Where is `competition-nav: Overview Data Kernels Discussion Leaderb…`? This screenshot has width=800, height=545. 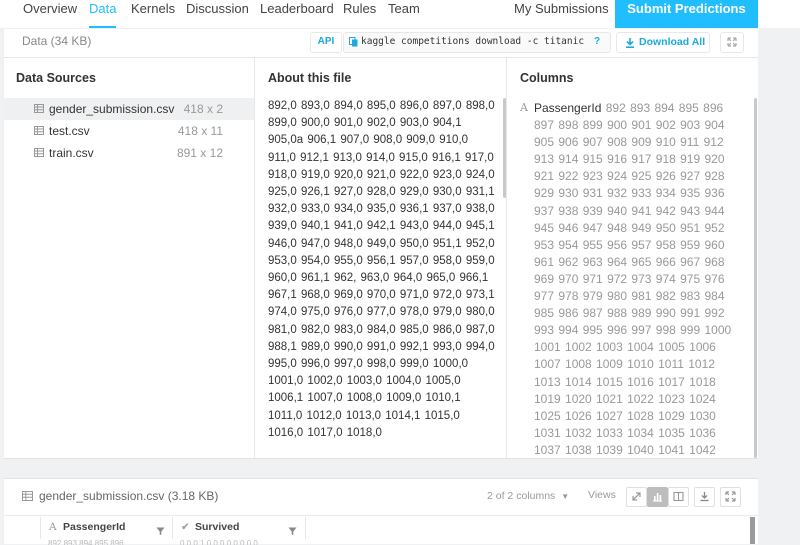 competition-nav: Overview Data Kernels Discussion Leaderb… is located at coordinates (400, 14).